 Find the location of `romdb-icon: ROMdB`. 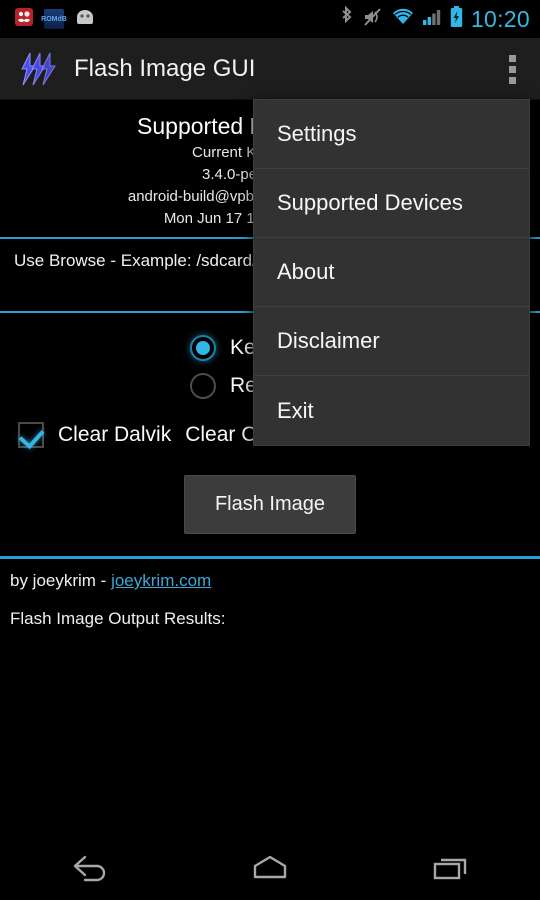

romdb-icon: ROMdB is located at coordinates (54, 19).